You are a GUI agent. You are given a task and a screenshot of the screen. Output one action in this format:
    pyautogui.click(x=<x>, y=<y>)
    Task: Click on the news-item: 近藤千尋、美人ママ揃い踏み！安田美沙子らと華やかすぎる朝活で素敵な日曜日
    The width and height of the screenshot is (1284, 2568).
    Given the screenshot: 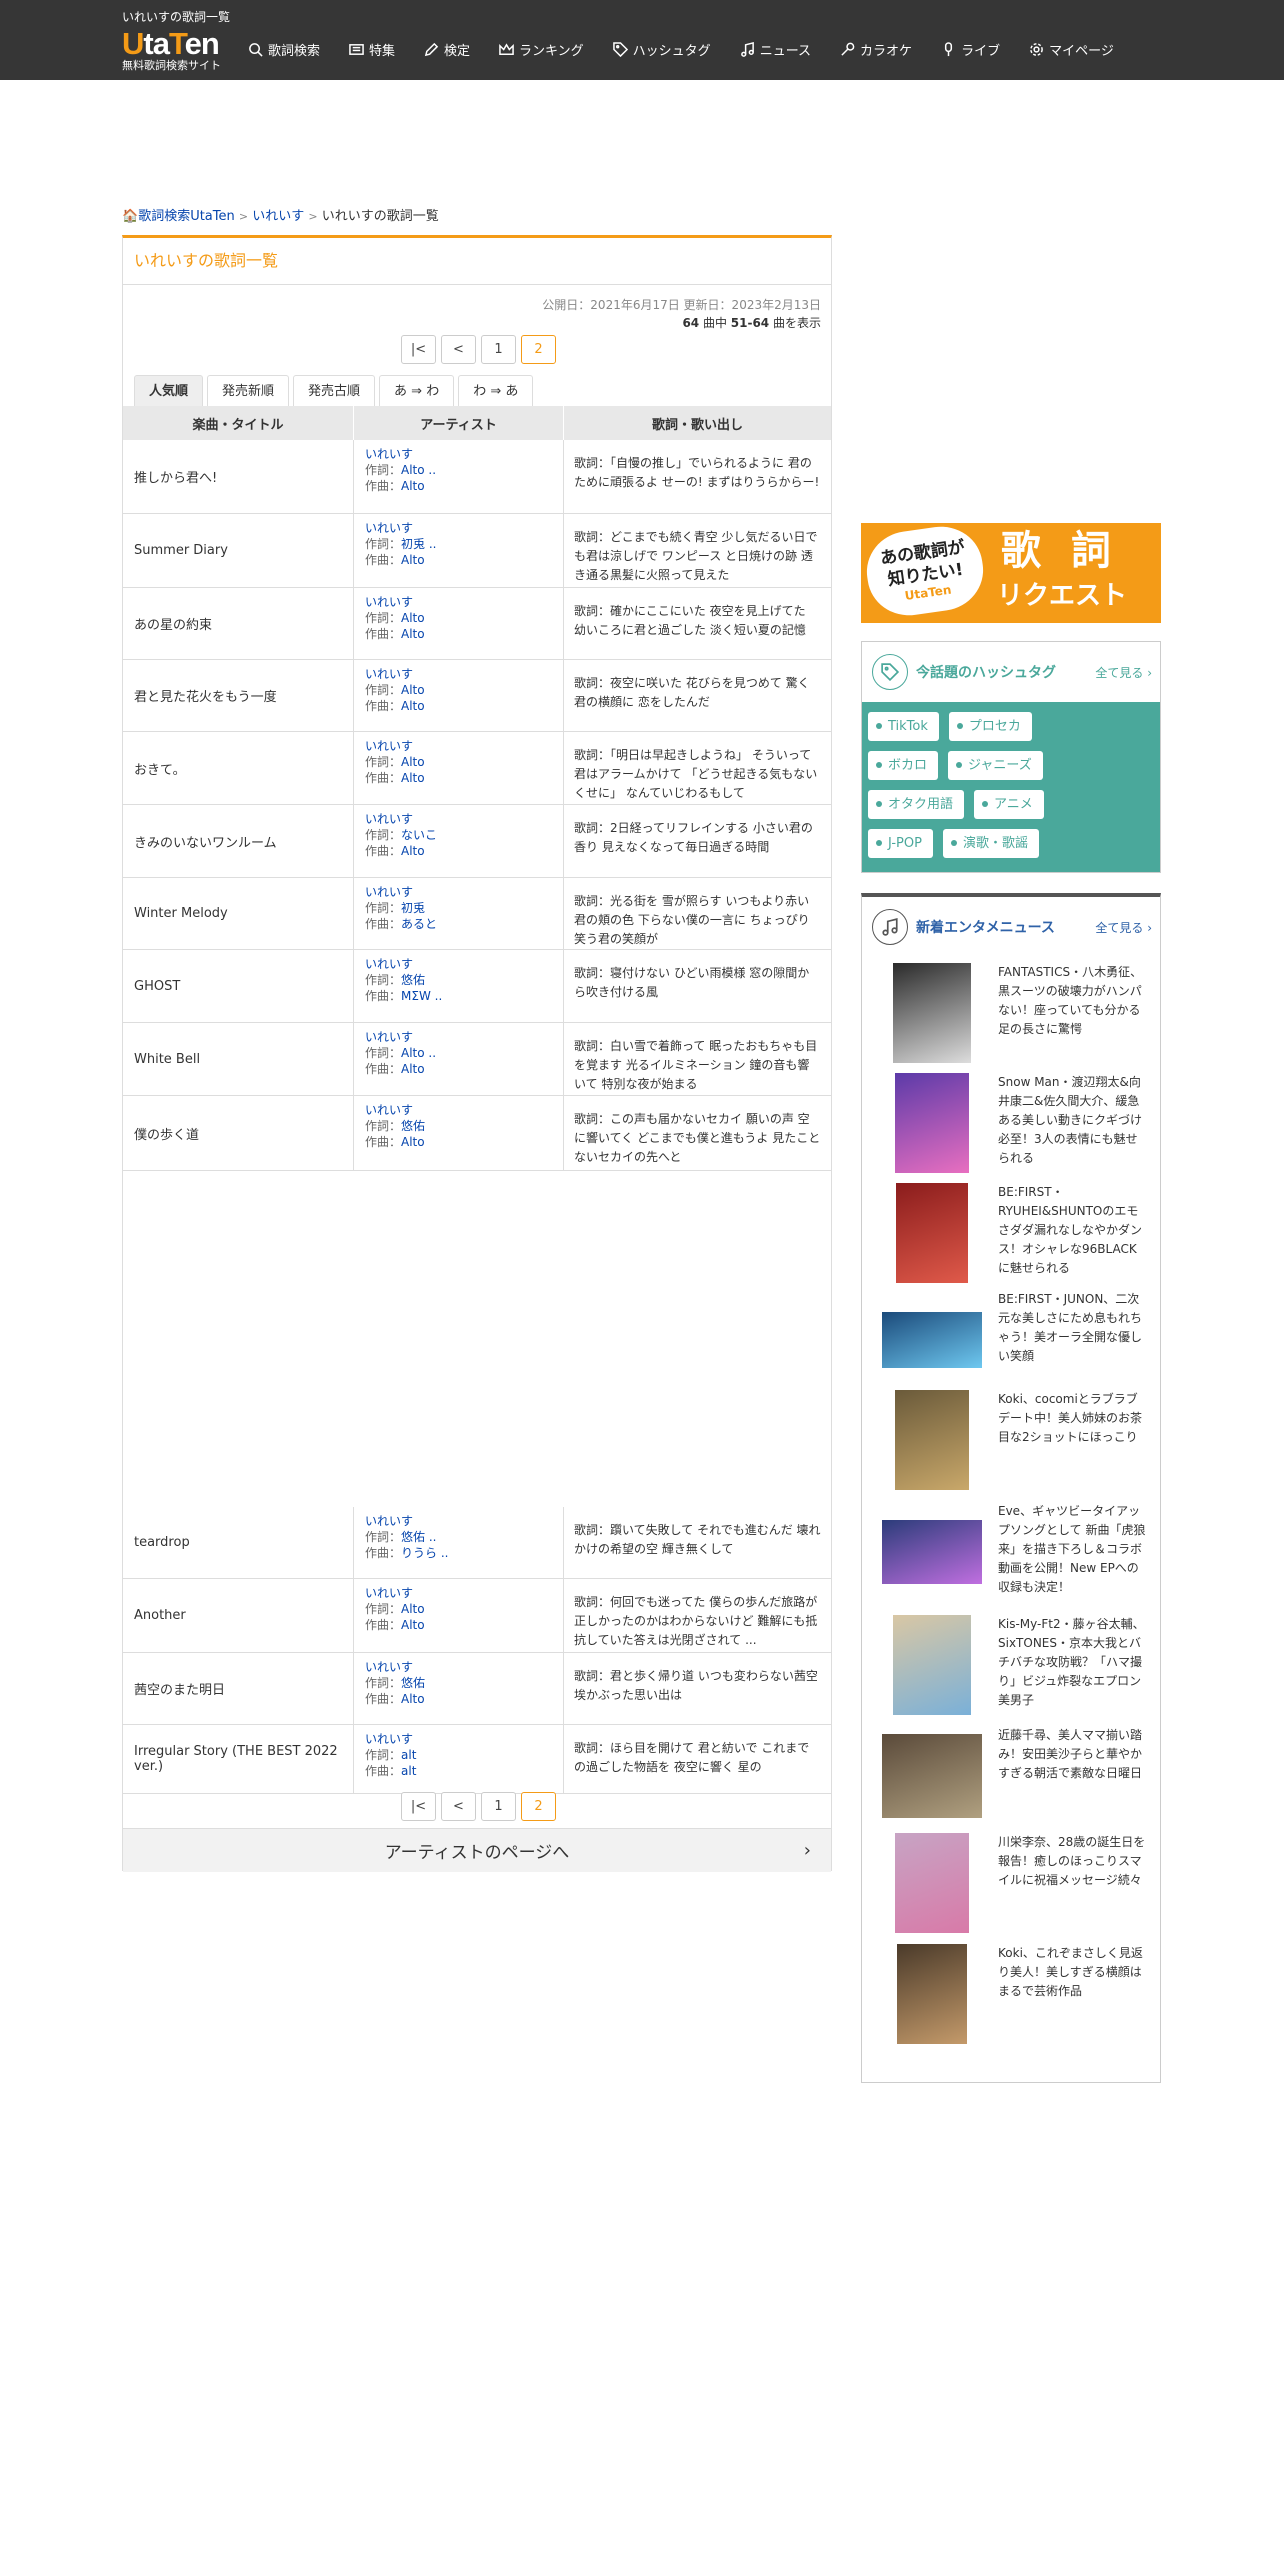 What is the action you would take?
    pyautogui.click(x=1017, y=1776)
    